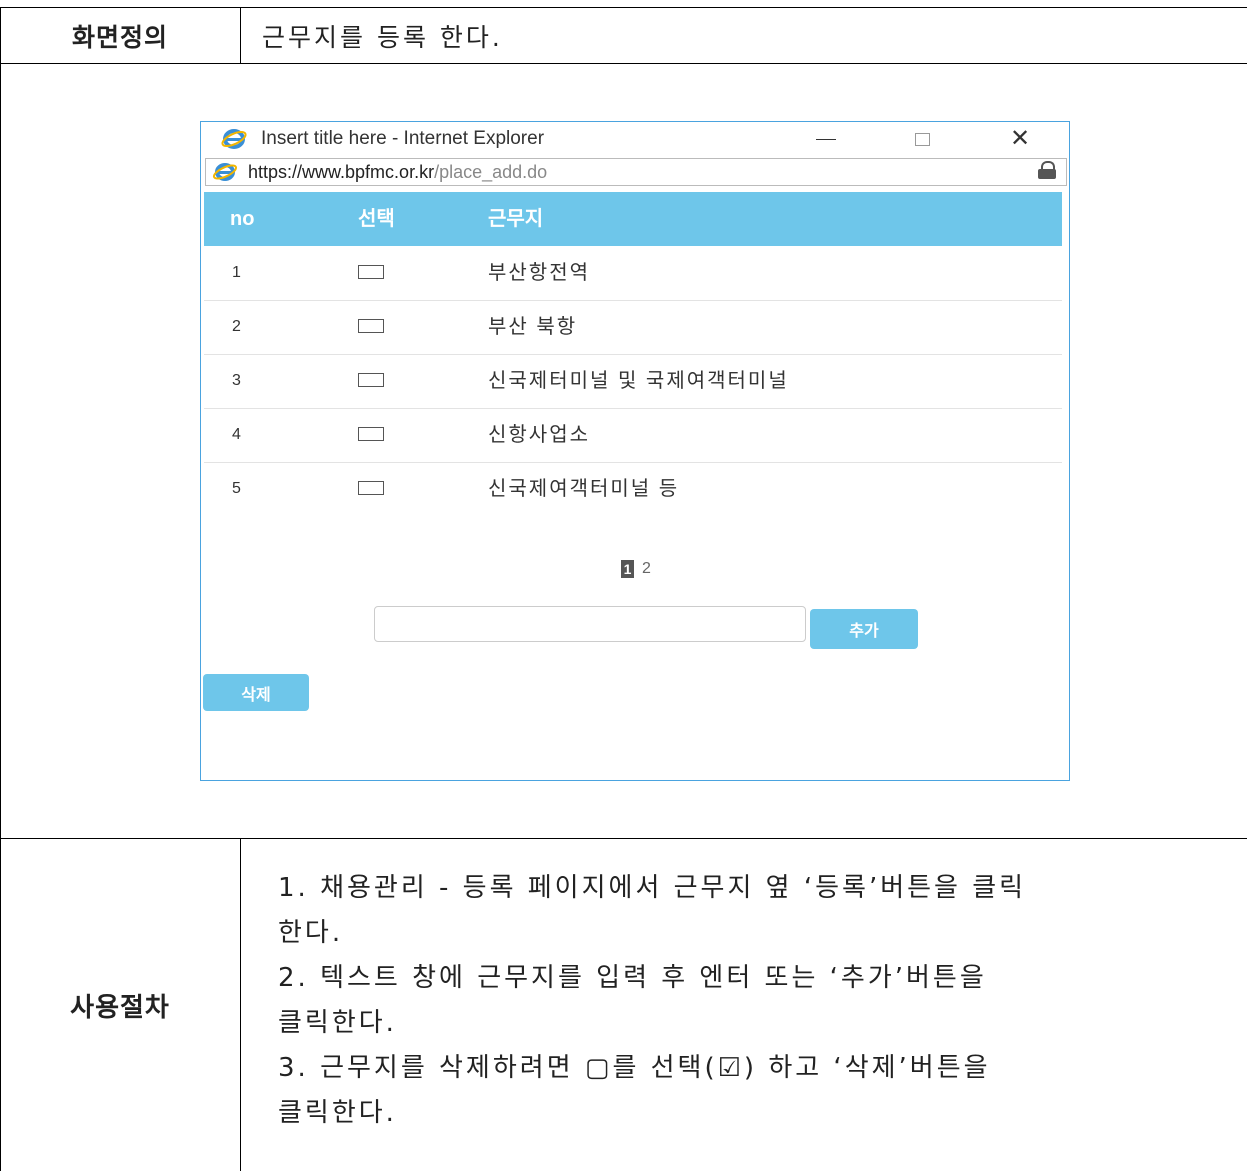  What do you see at coordinates (240, 1004) in the screenshot?
I see `table-divider-procedure-col` at bounding box center [240, 1004].